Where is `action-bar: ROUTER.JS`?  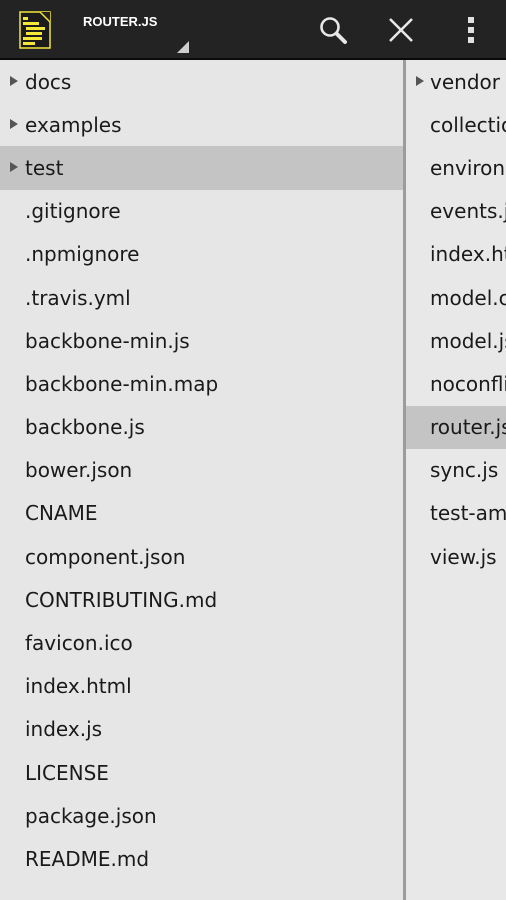
action-bar: ROUTER.JS is located at coordinates (253, 30).